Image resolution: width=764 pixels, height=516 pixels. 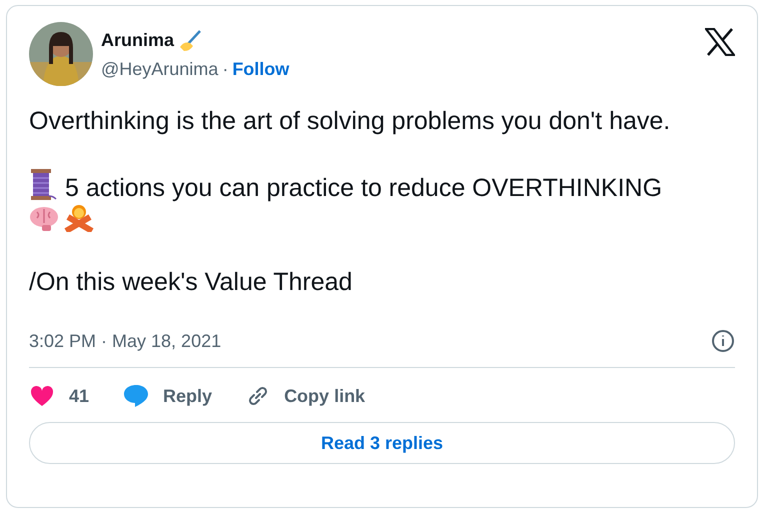 I want to click on tweet-text: Overthinking is the art of solving problems you don't have., so click(x=349, y=121).